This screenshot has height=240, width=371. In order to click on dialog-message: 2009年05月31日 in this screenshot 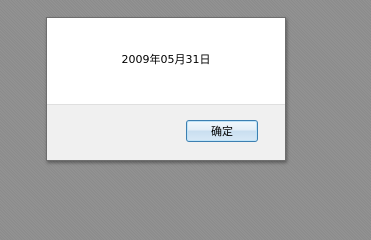, I will do `click(166, 59)`.